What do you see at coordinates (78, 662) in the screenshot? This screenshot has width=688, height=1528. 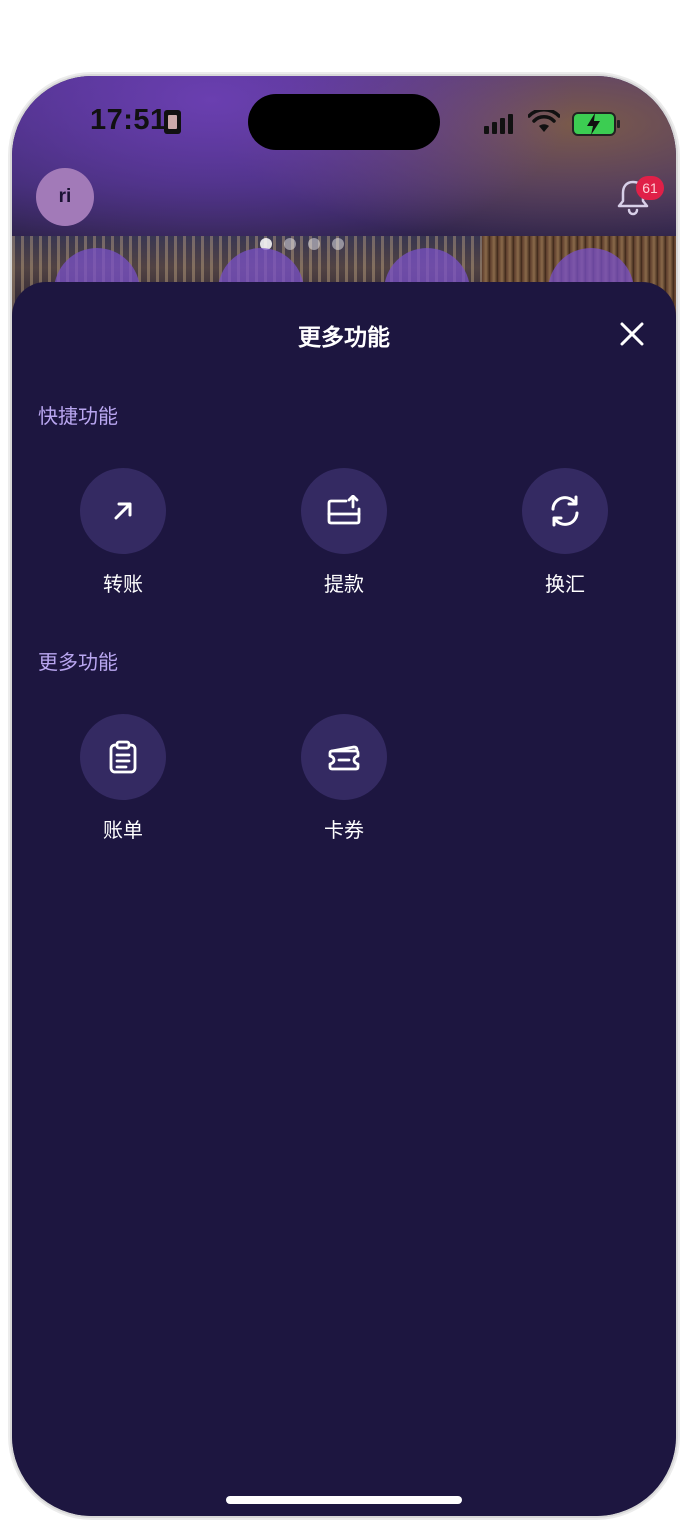 I see `section-title-more: 更多功能` at bounding box center [78, 662].